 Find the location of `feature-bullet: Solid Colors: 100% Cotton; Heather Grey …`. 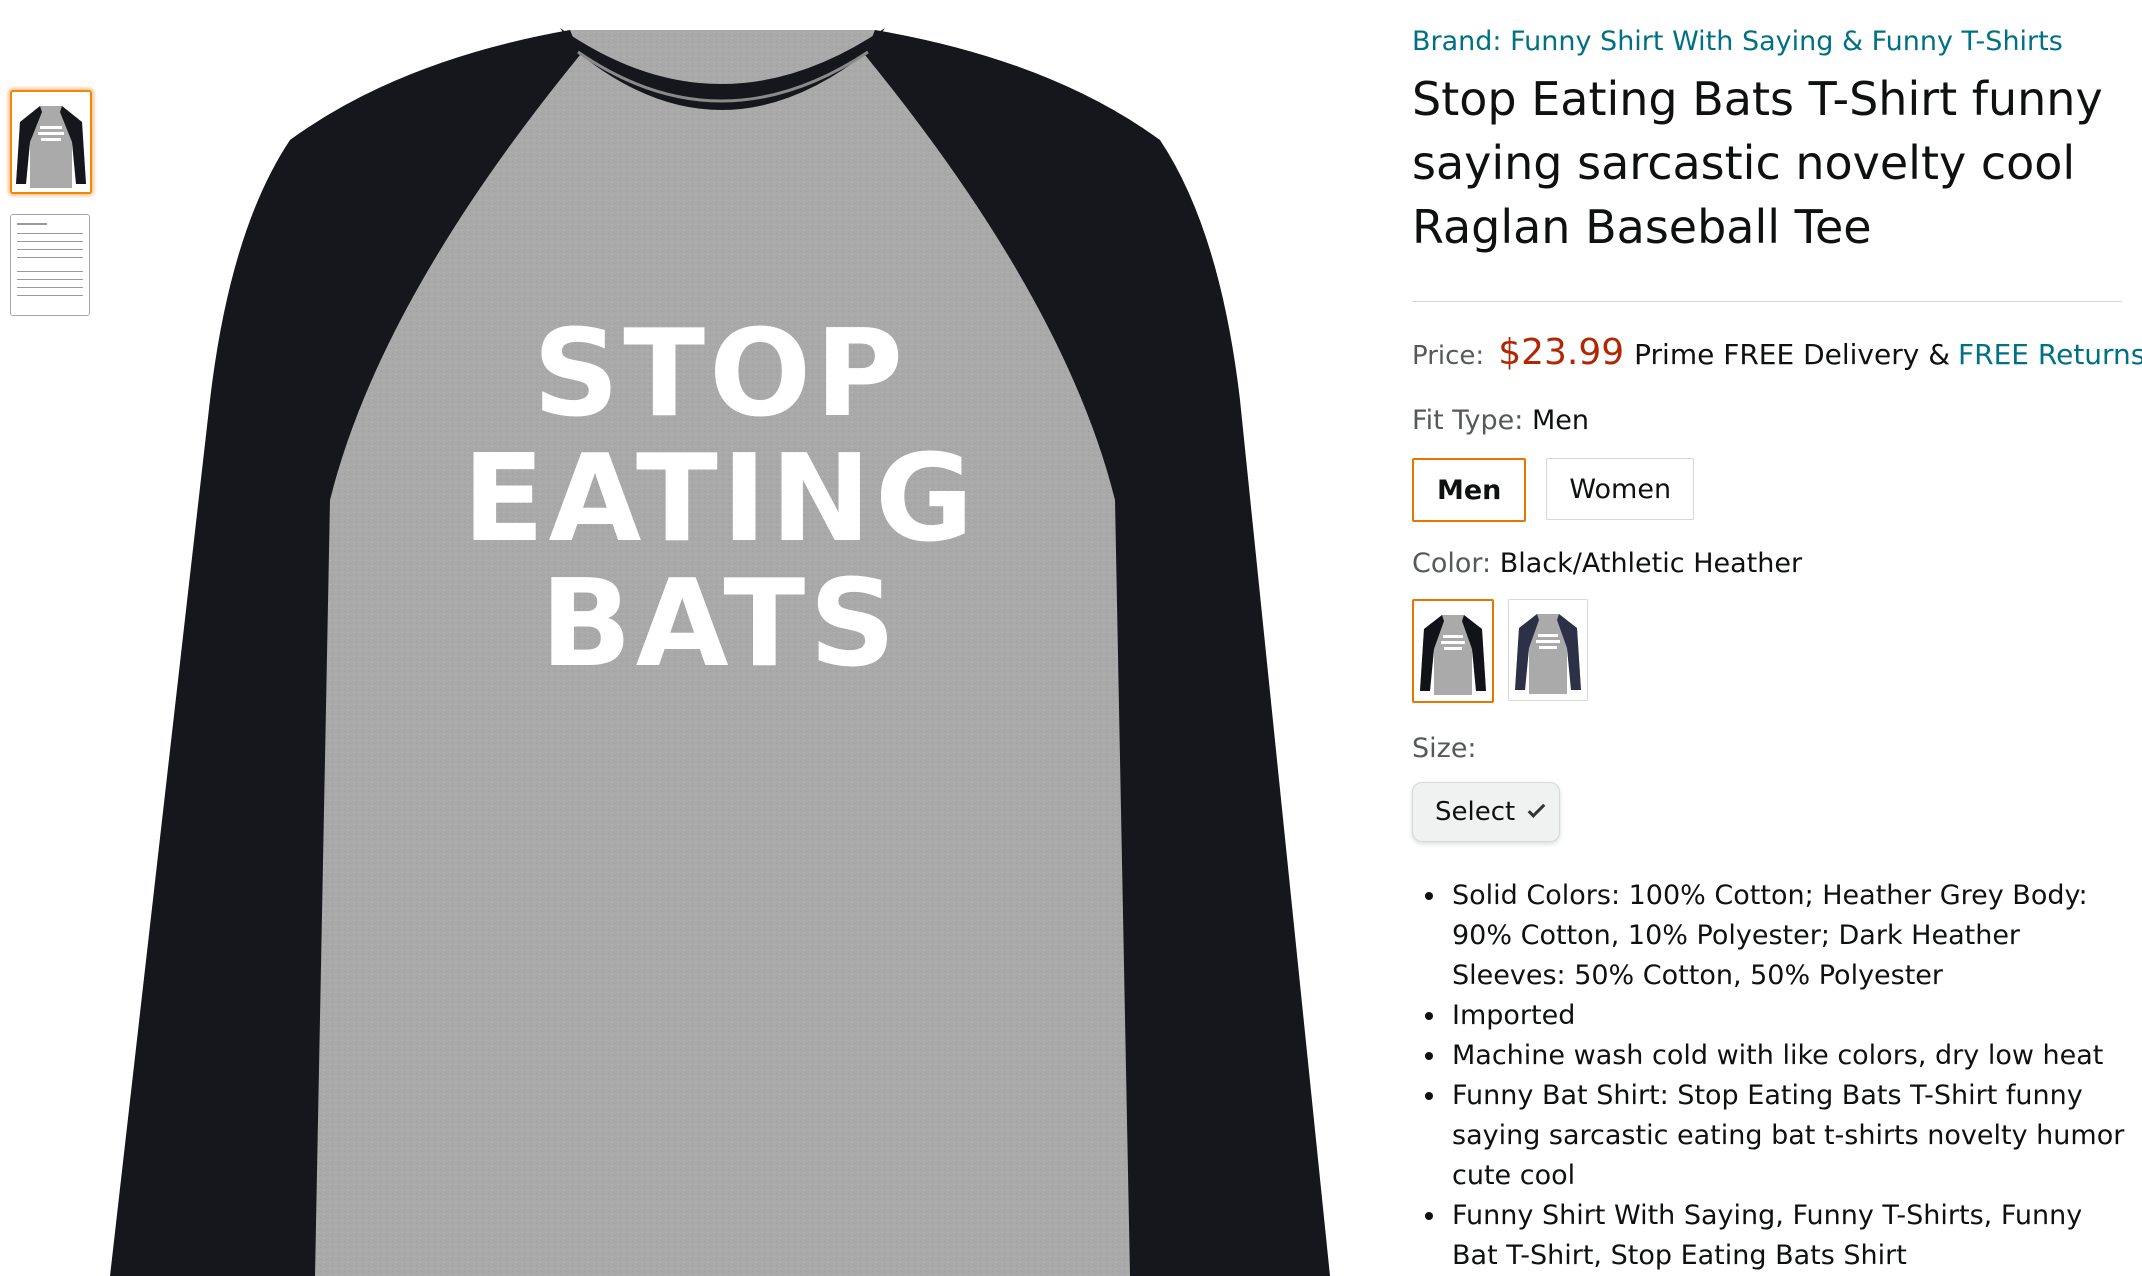

feature-bullet: Solid Colors: 100% Cotton; Heather Grey … is located at coordinates (1787, 936).